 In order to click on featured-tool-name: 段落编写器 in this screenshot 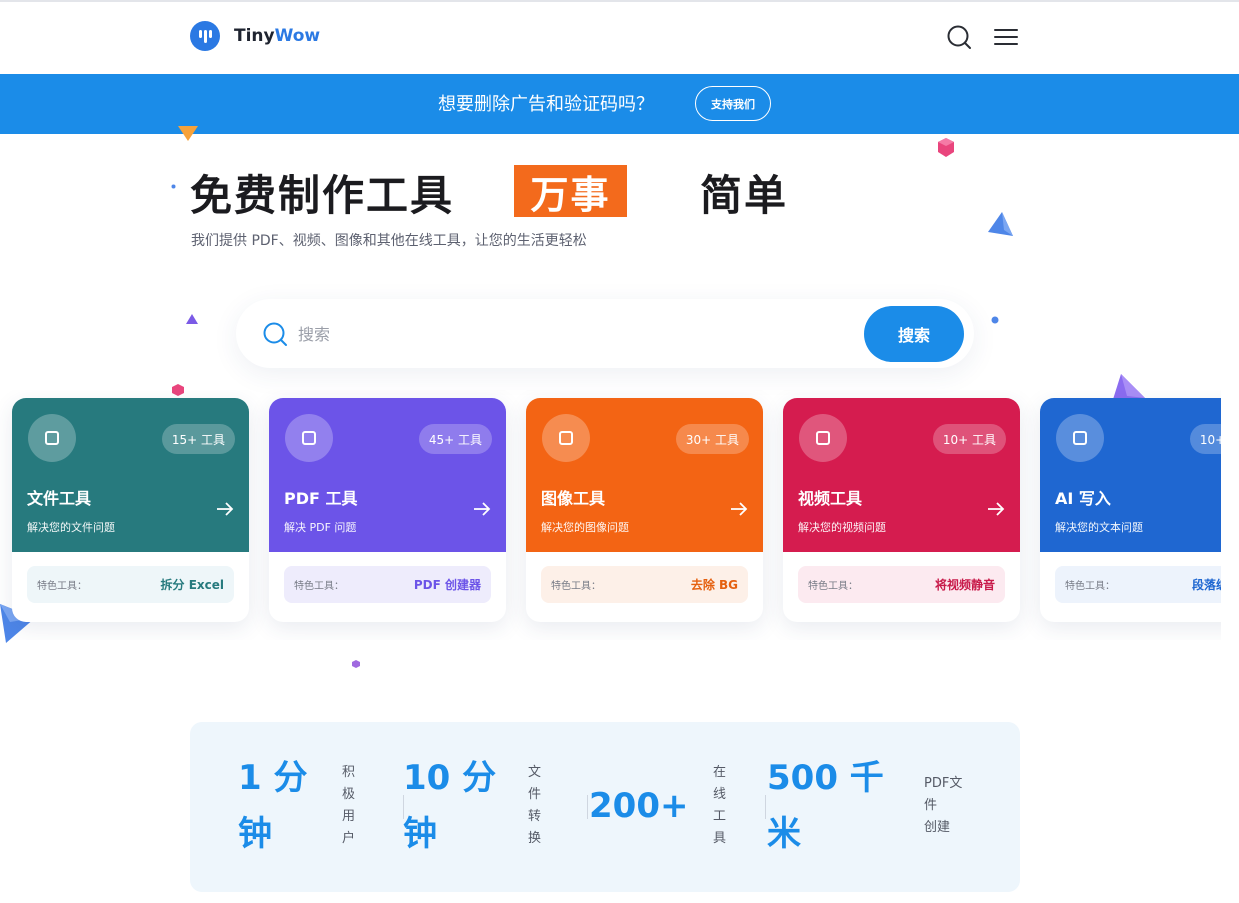, I will do `click(1206, 585)`.